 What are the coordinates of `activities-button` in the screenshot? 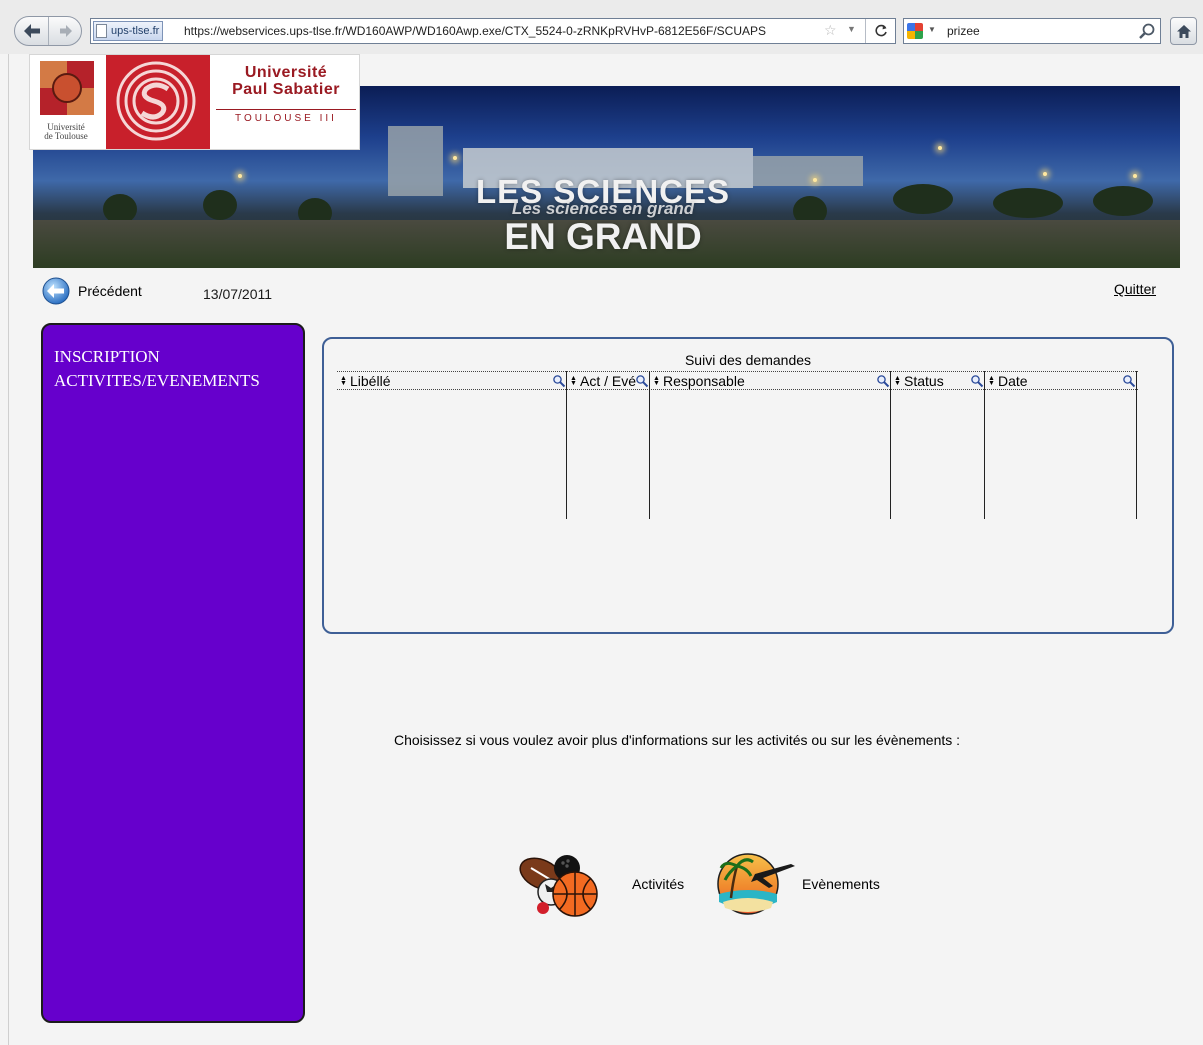 It's located at (561, 883).